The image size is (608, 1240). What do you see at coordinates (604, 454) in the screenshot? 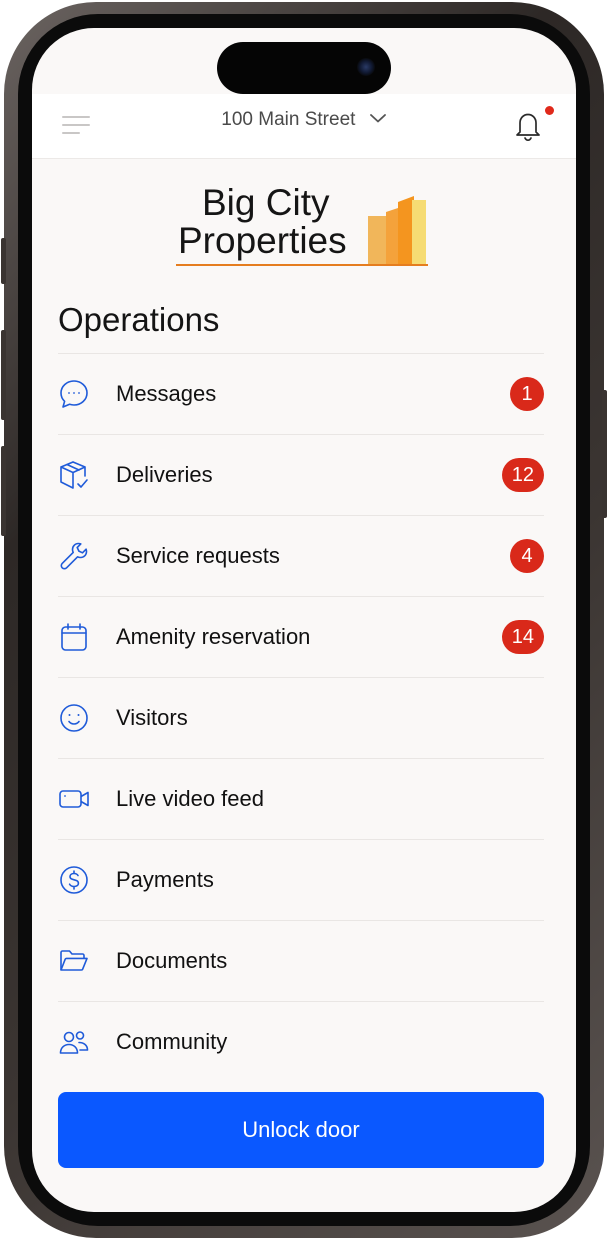
I see `side-button-power` at bounding box center [604, 454].